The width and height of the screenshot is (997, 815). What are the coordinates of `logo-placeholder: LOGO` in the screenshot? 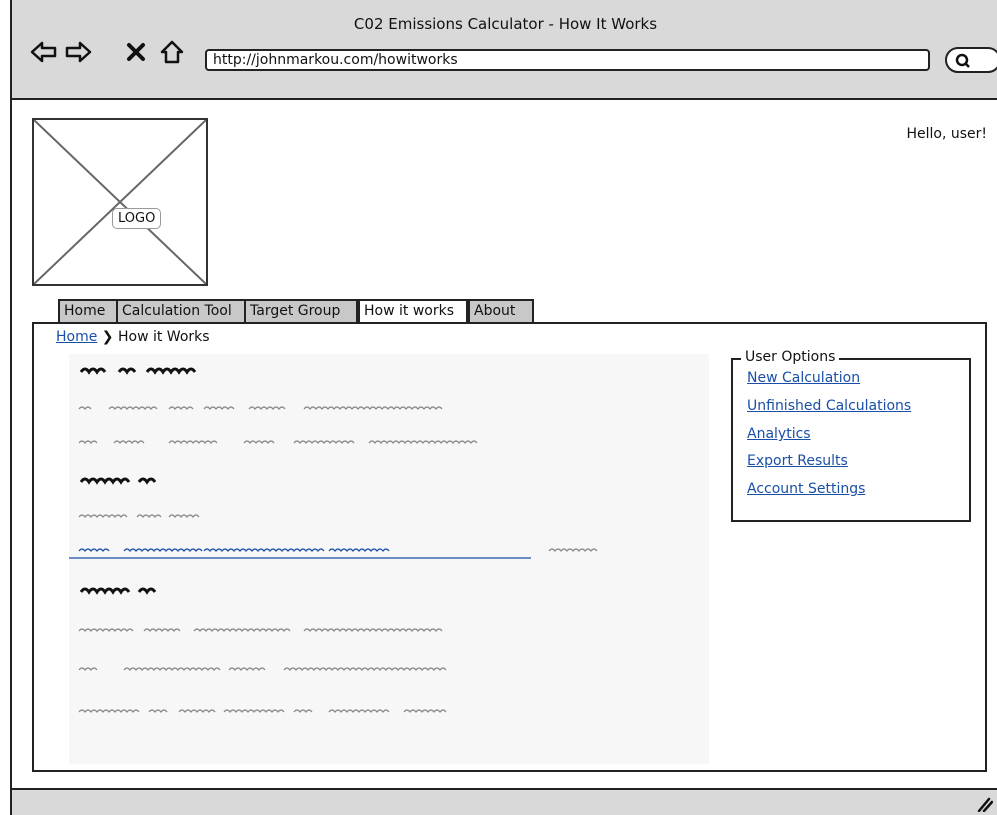 It's located at (120, 202).